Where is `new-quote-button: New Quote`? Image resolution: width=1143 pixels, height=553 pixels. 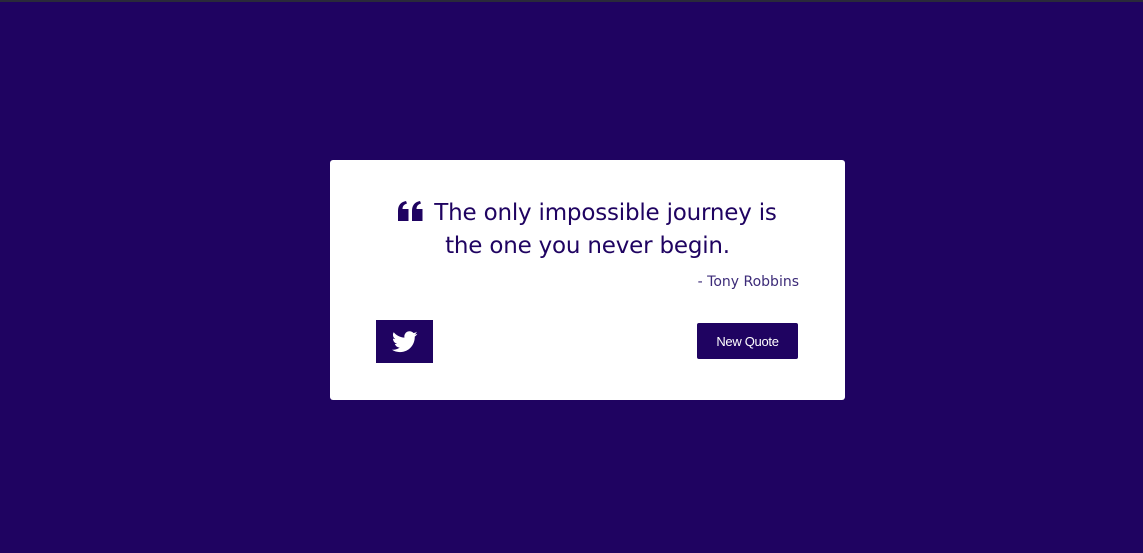 new-quote-button: New Quote is located at coordinates (747, 341).